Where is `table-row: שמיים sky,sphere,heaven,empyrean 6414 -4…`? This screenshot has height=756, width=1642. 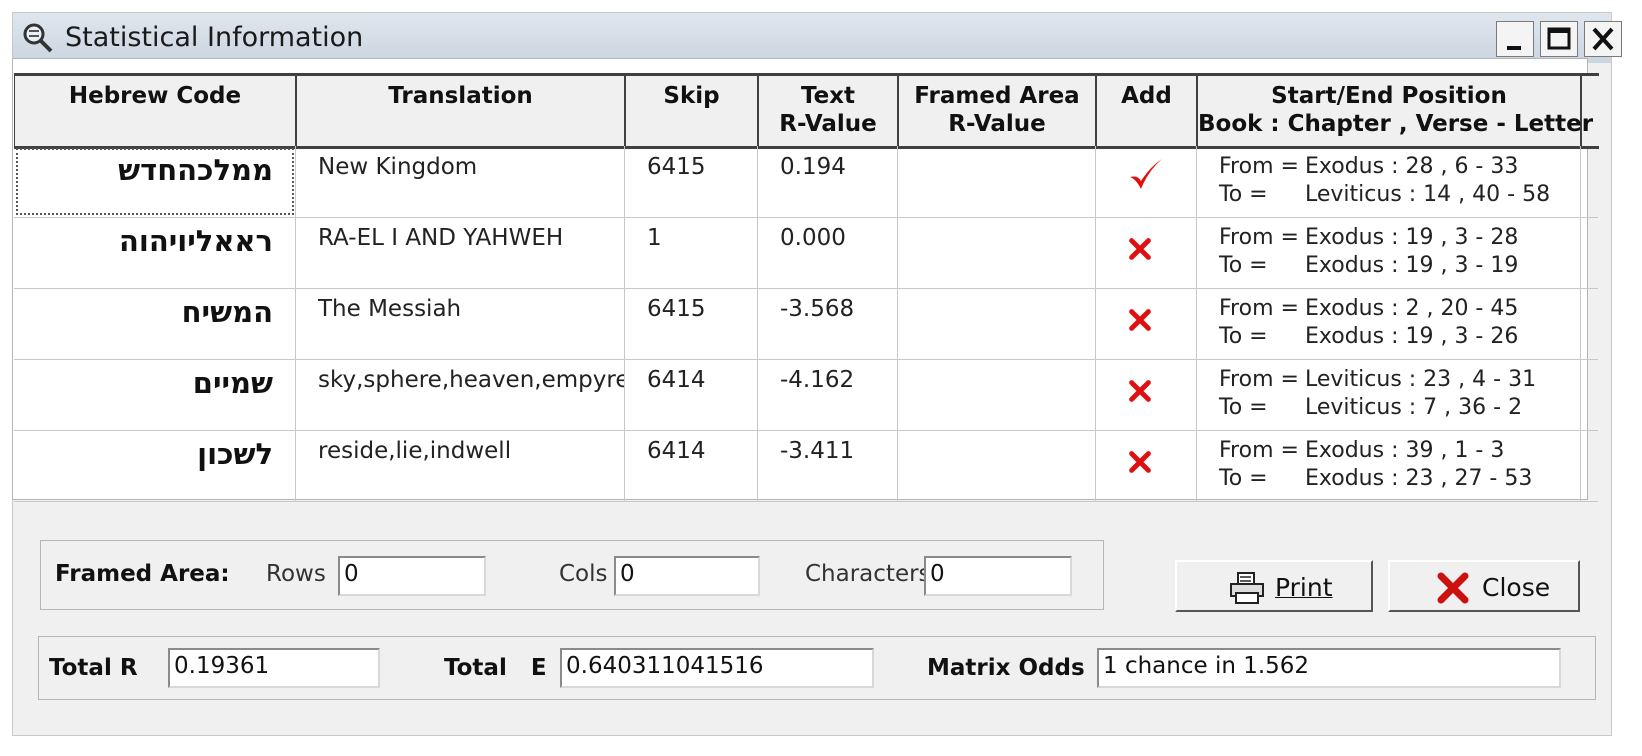
table-row: שמיים sky,sphere,heaven,empyrean 6414 -4… is located at coordinates (806, 395).